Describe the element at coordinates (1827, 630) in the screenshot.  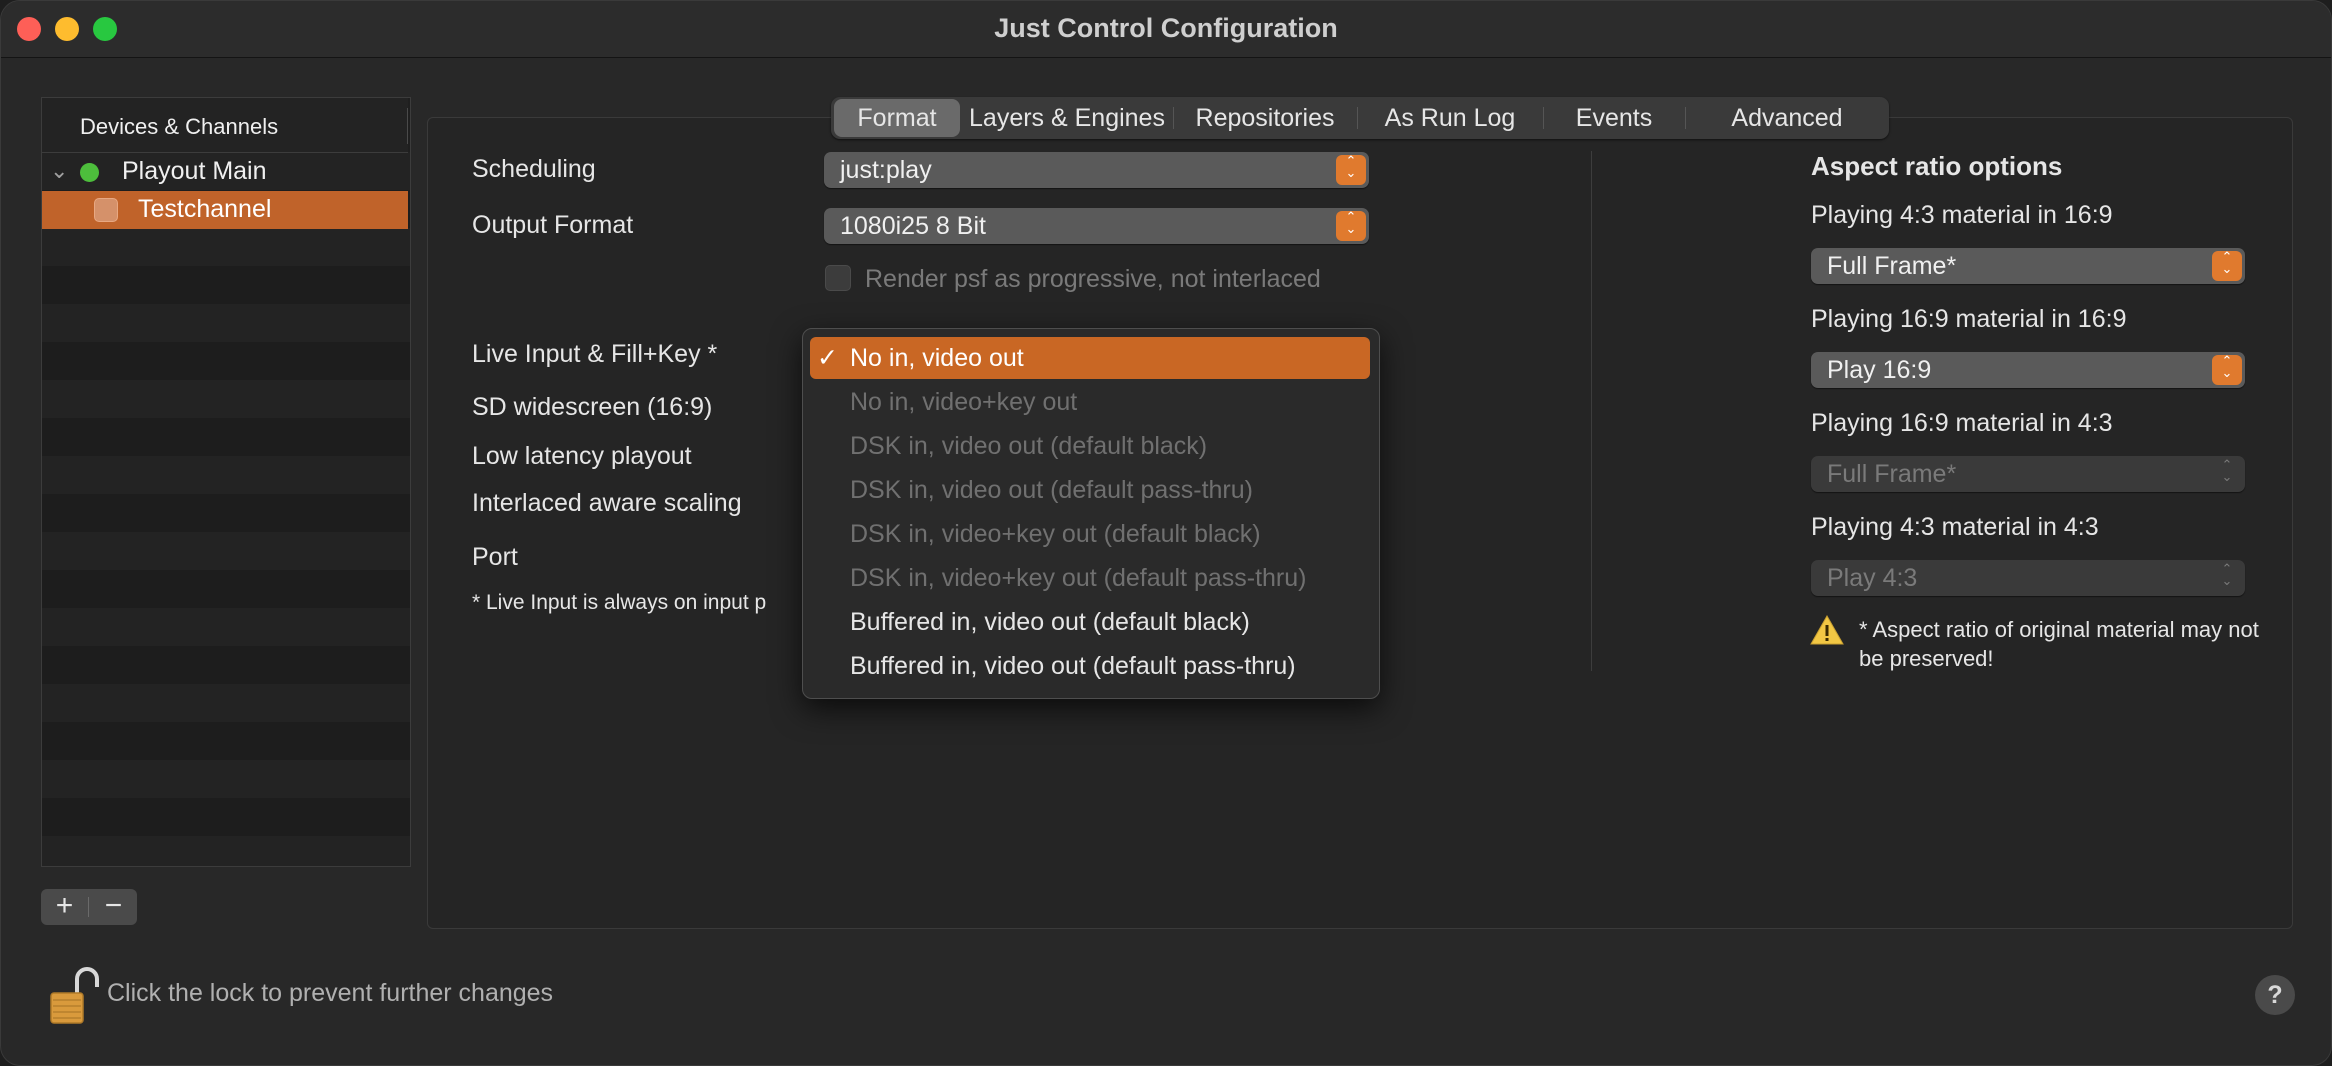
I see `warning-icon` at that location.